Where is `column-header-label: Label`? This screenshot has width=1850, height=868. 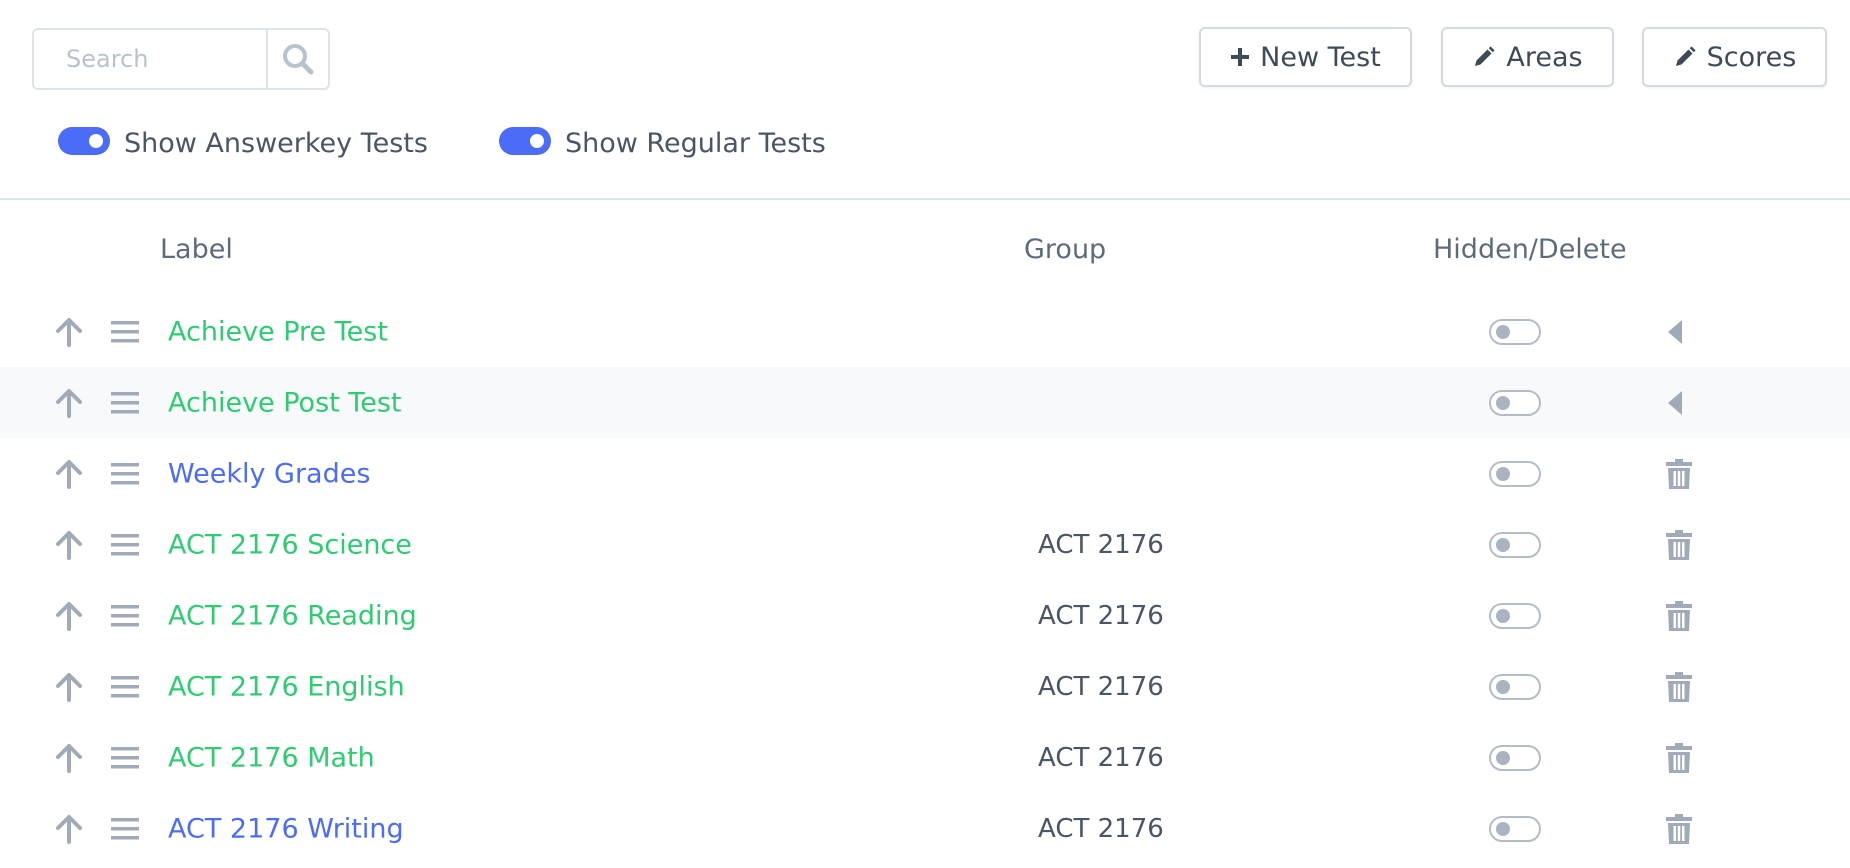 column-header-label: Label is located at coordinates (196, 249).